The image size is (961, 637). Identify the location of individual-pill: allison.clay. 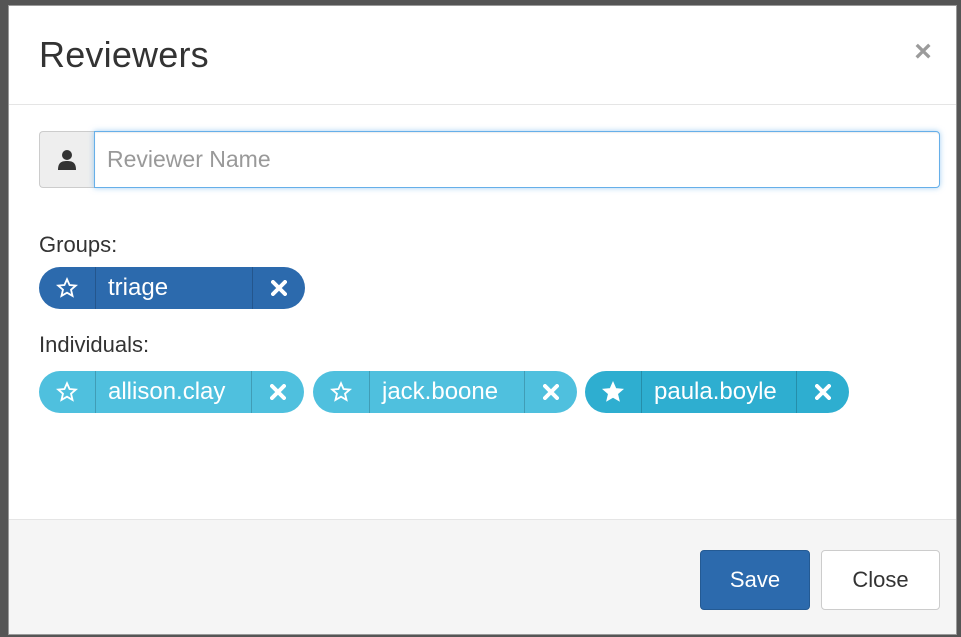
(171, 392).